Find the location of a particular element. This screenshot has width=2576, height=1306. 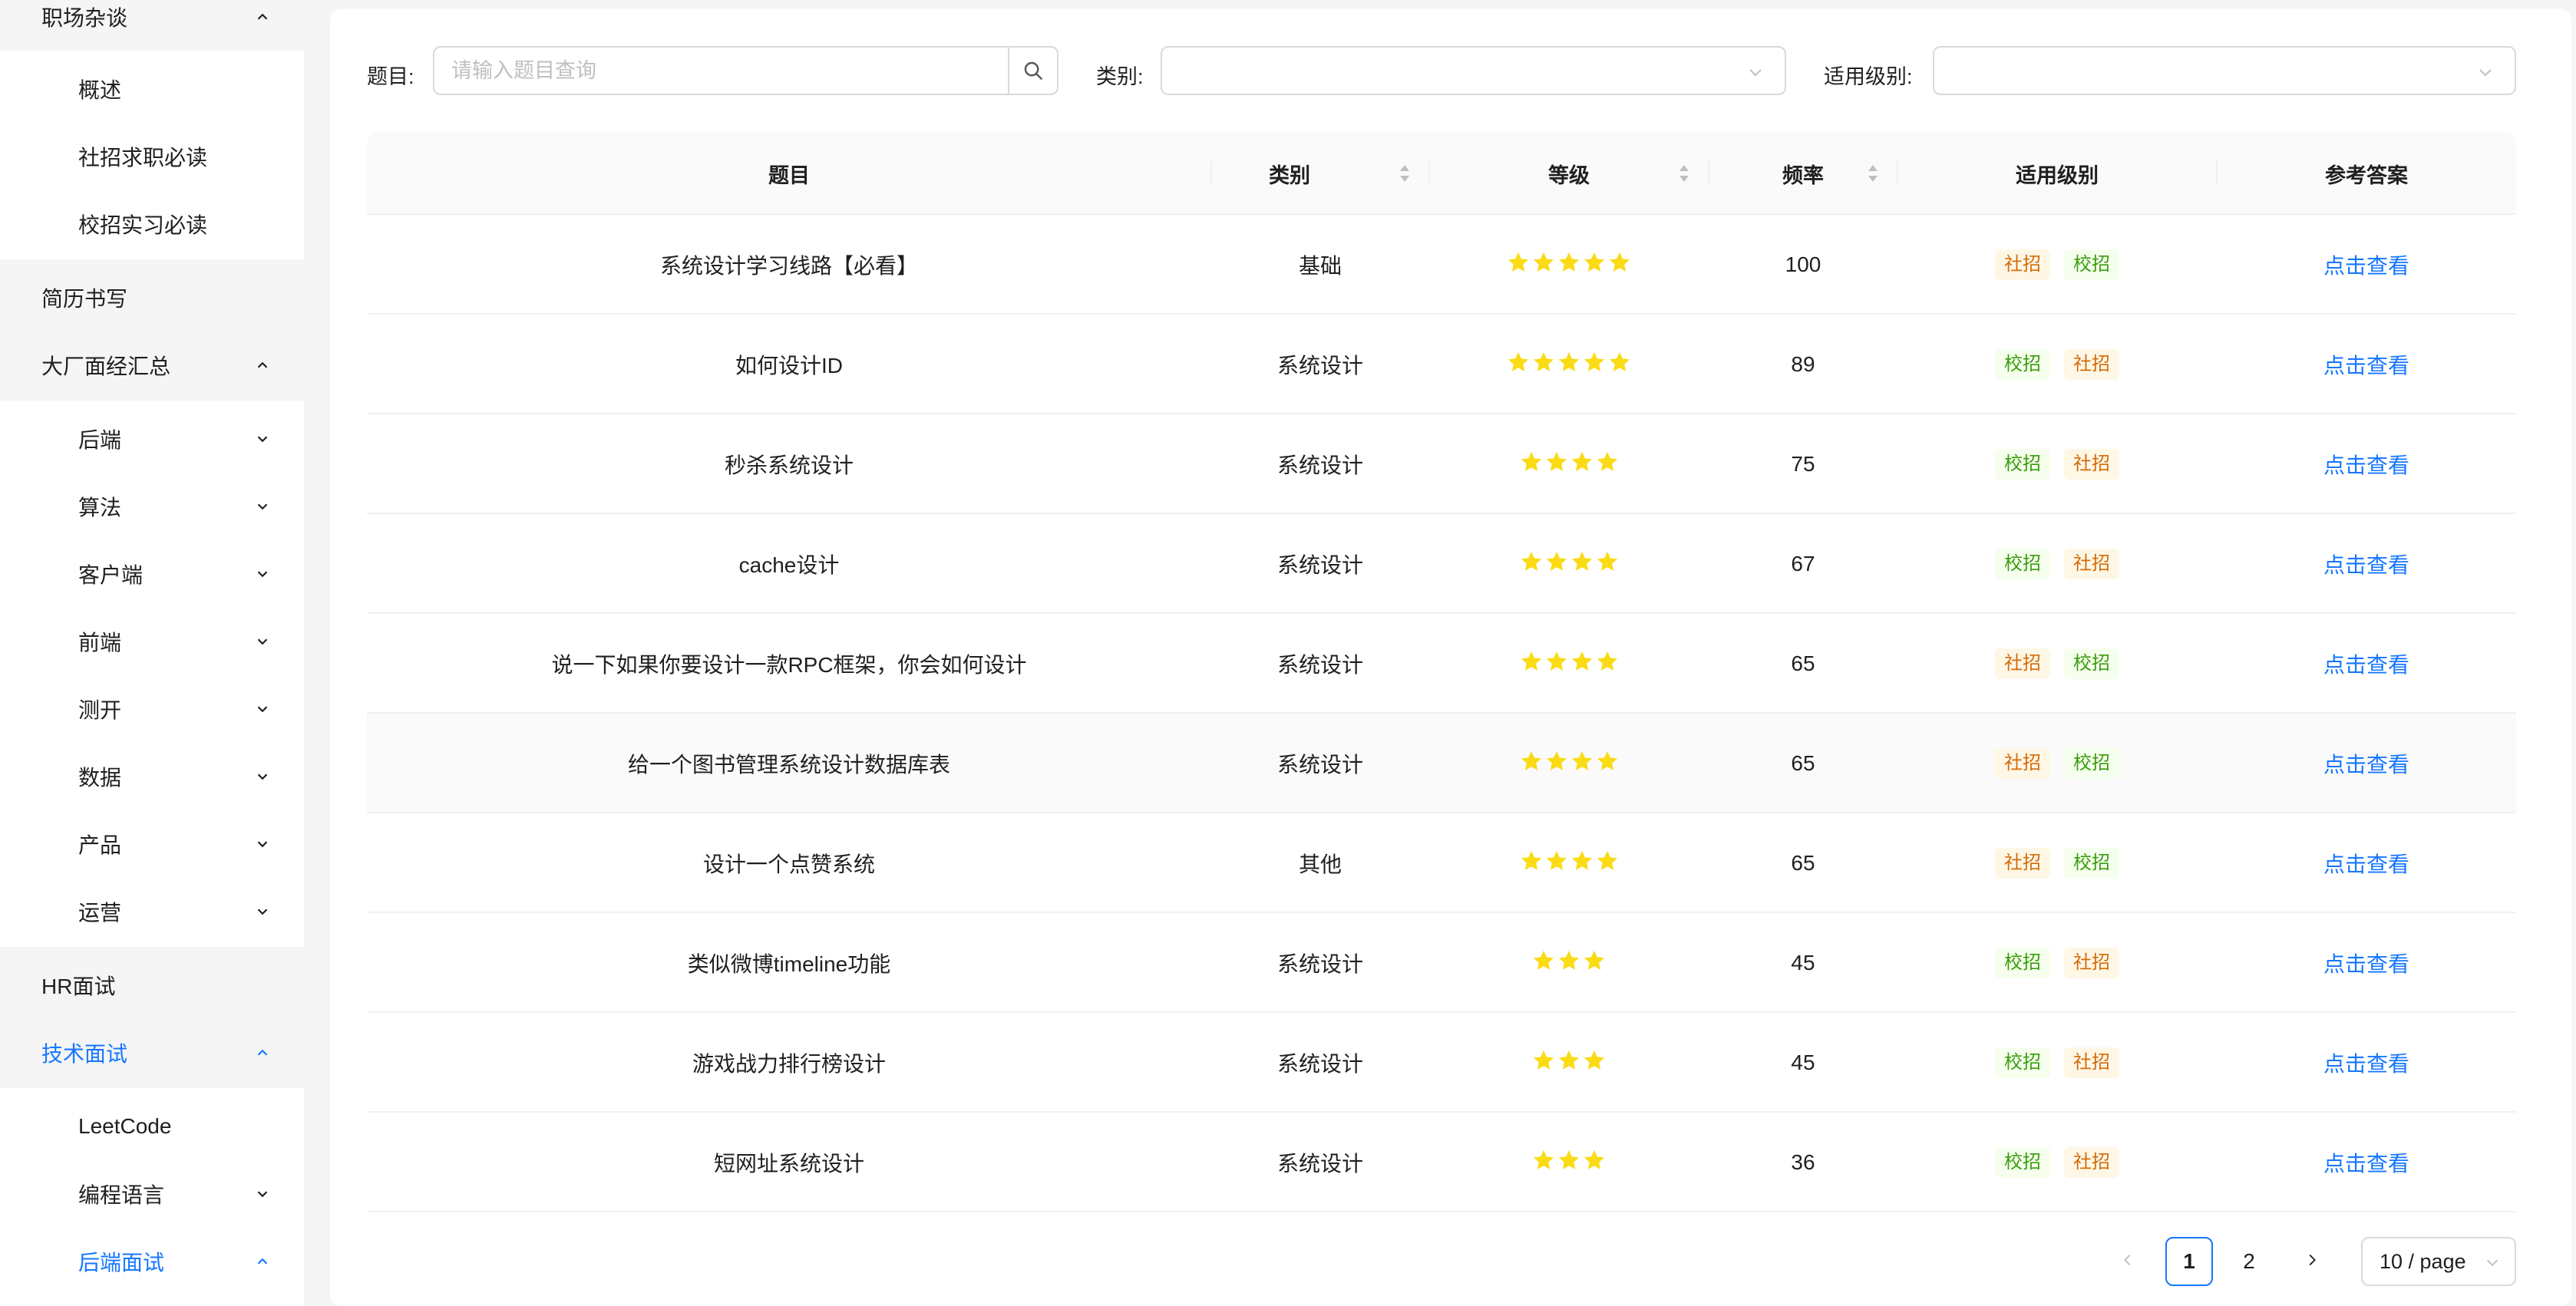

sidebar-item: 大厂面经汇总 is located at coordinates (152, 365).